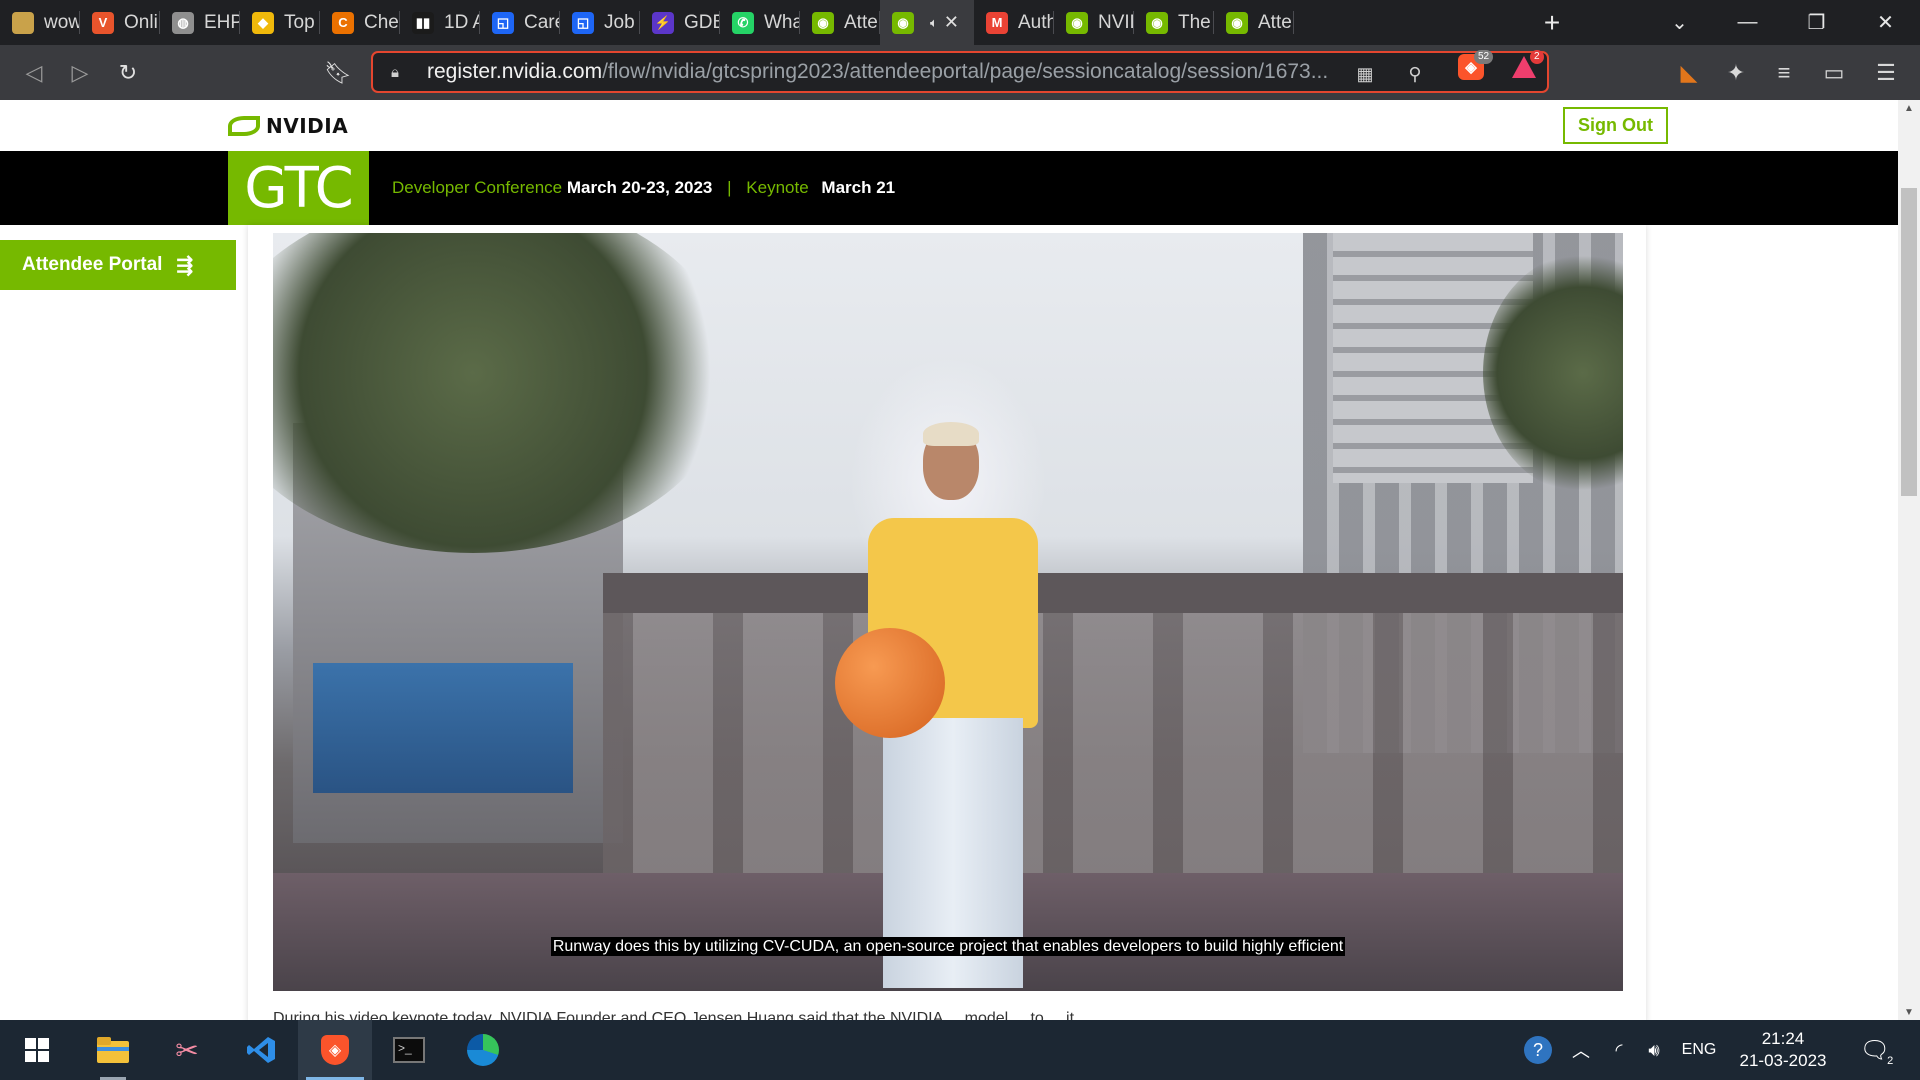 The height and width of the screenshot is (1080, 1920). I want to click on nvidia-logo: NVIDIA, so click(288, 126).